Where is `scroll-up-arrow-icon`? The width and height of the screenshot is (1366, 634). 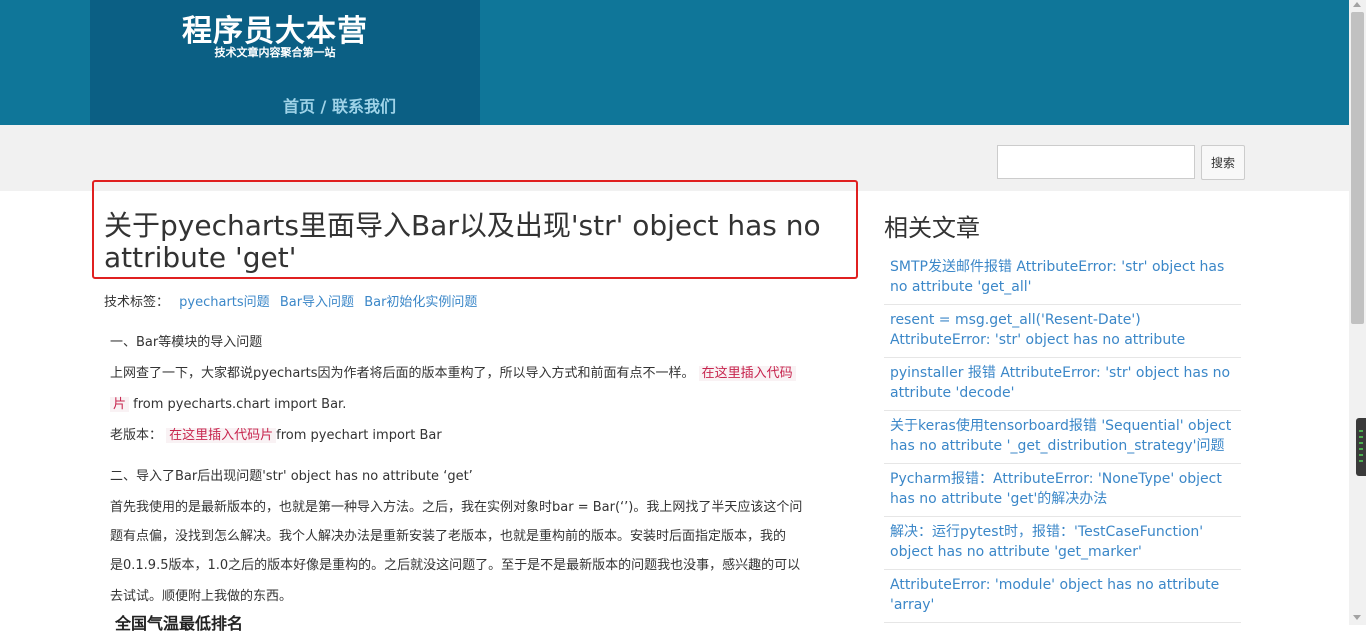
scroll-up-arrow-icon is located at coordinates (1357, 4).